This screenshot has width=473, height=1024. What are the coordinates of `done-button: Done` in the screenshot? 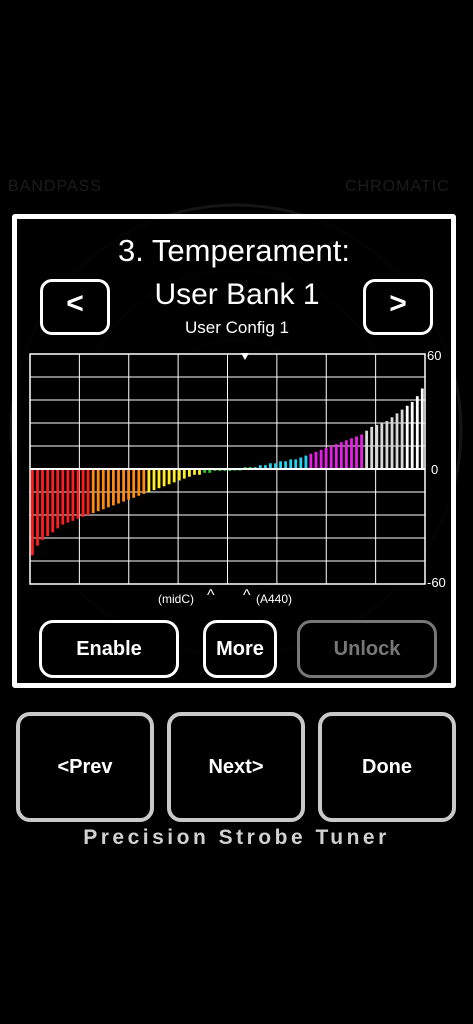 It's located at (387, 767).